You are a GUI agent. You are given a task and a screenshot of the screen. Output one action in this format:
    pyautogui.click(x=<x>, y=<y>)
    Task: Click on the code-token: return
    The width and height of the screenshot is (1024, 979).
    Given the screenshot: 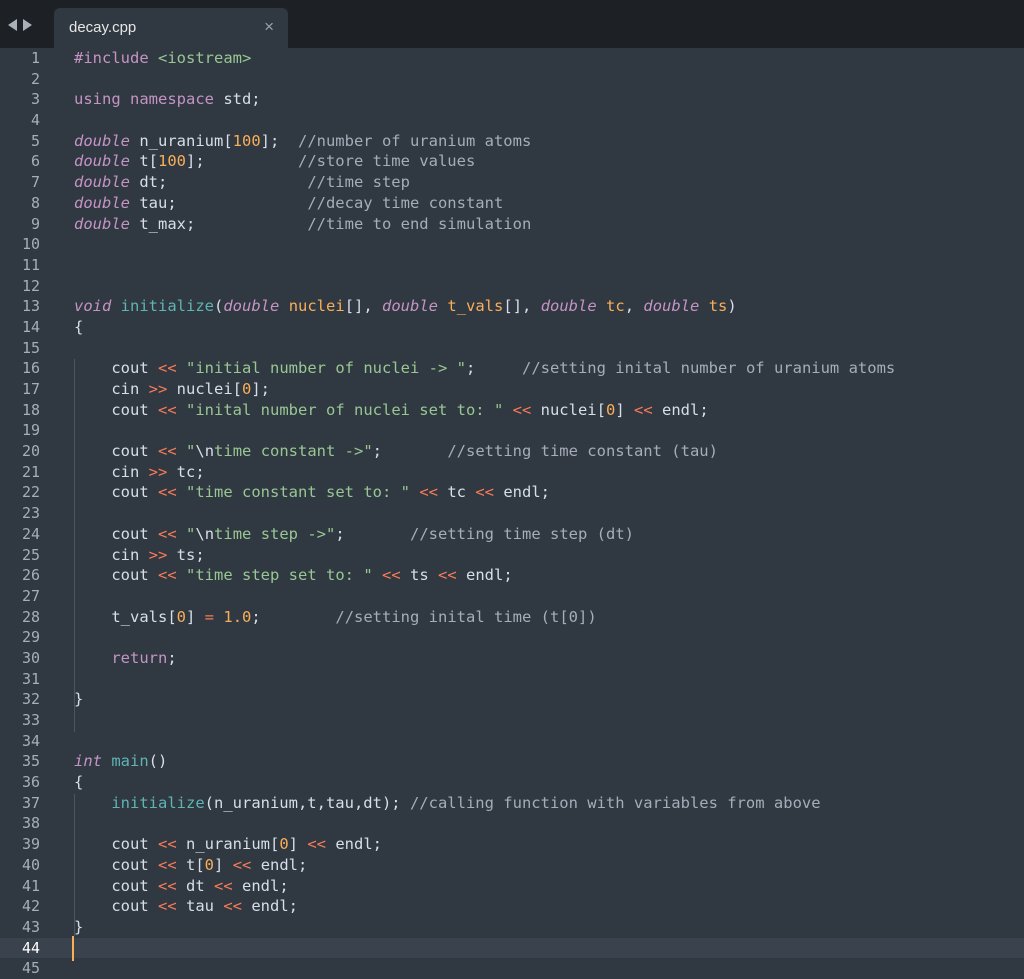 What is the action you would take?
    pyautogui.click(x=121, y=657)
    